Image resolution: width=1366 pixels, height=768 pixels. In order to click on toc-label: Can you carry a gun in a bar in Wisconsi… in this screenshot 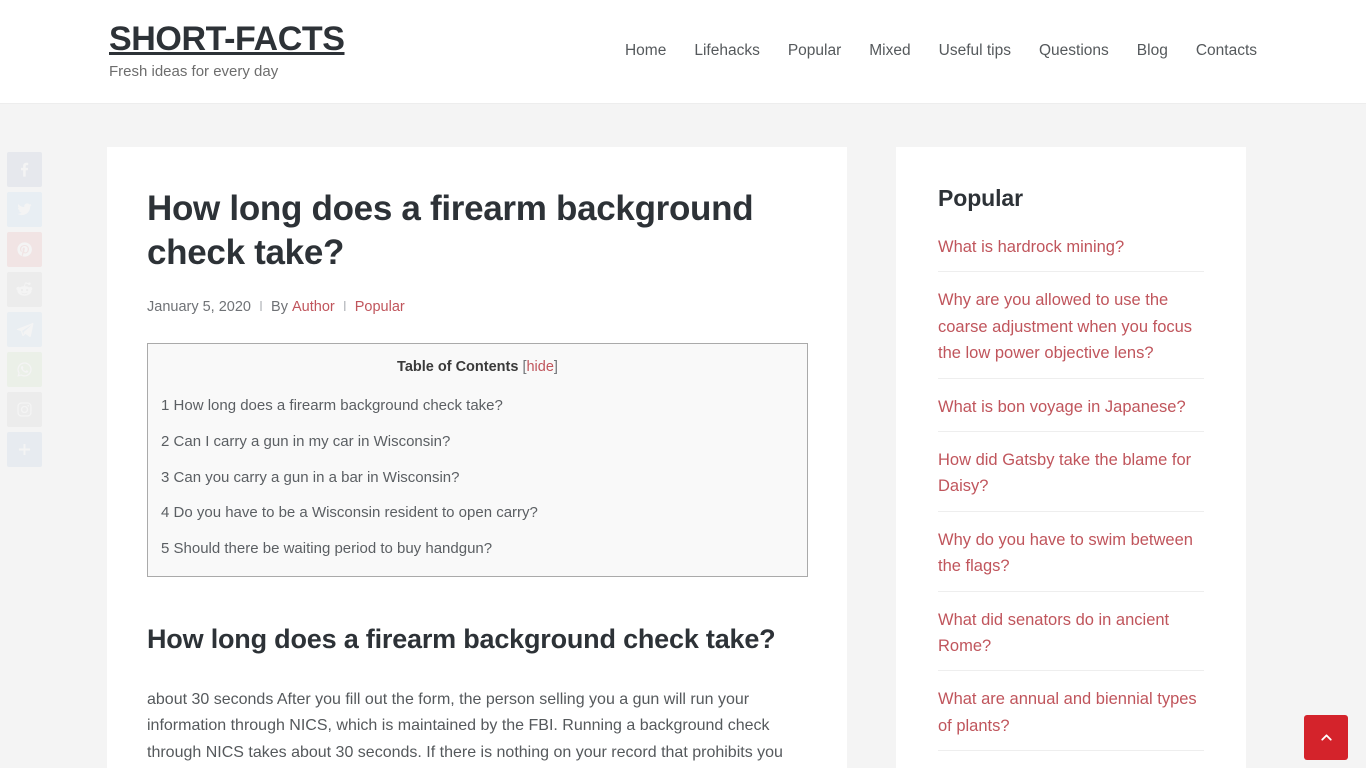, I will do `click(316, 477)`.